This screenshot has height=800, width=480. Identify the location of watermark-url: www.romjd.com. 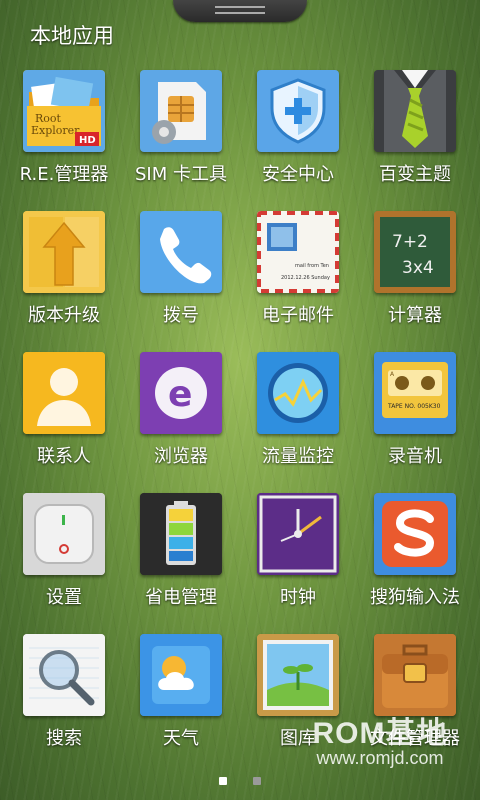
(380, 758).